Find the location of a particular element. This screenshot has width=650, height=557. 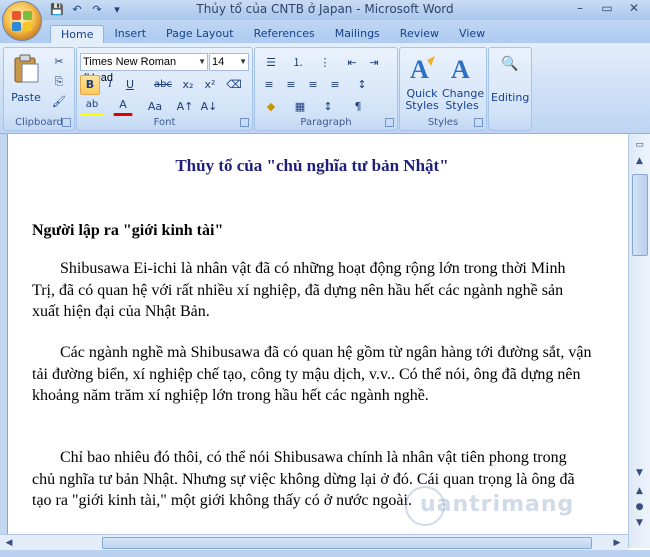

styles-group: A Quick Styles A Change Styles Styles is located at coordinates (443, 89).